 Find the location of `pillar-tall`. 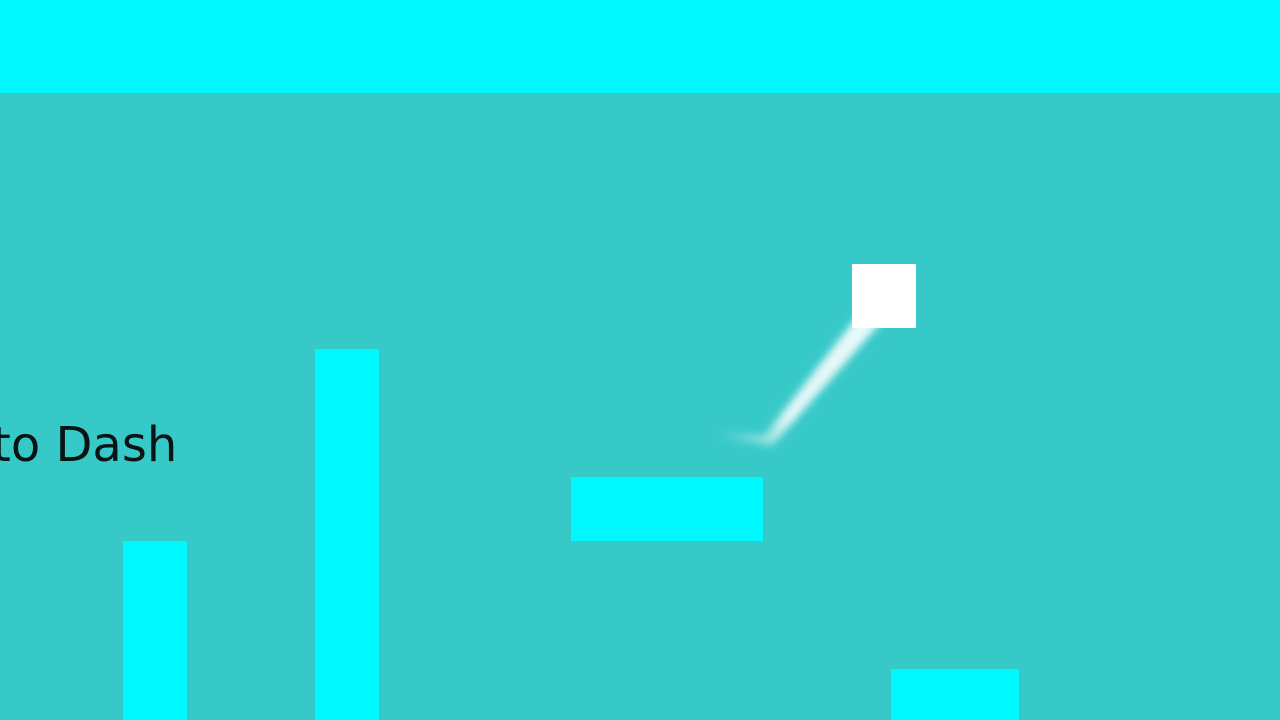

pillar-tall is located at coordinates (347, 534).